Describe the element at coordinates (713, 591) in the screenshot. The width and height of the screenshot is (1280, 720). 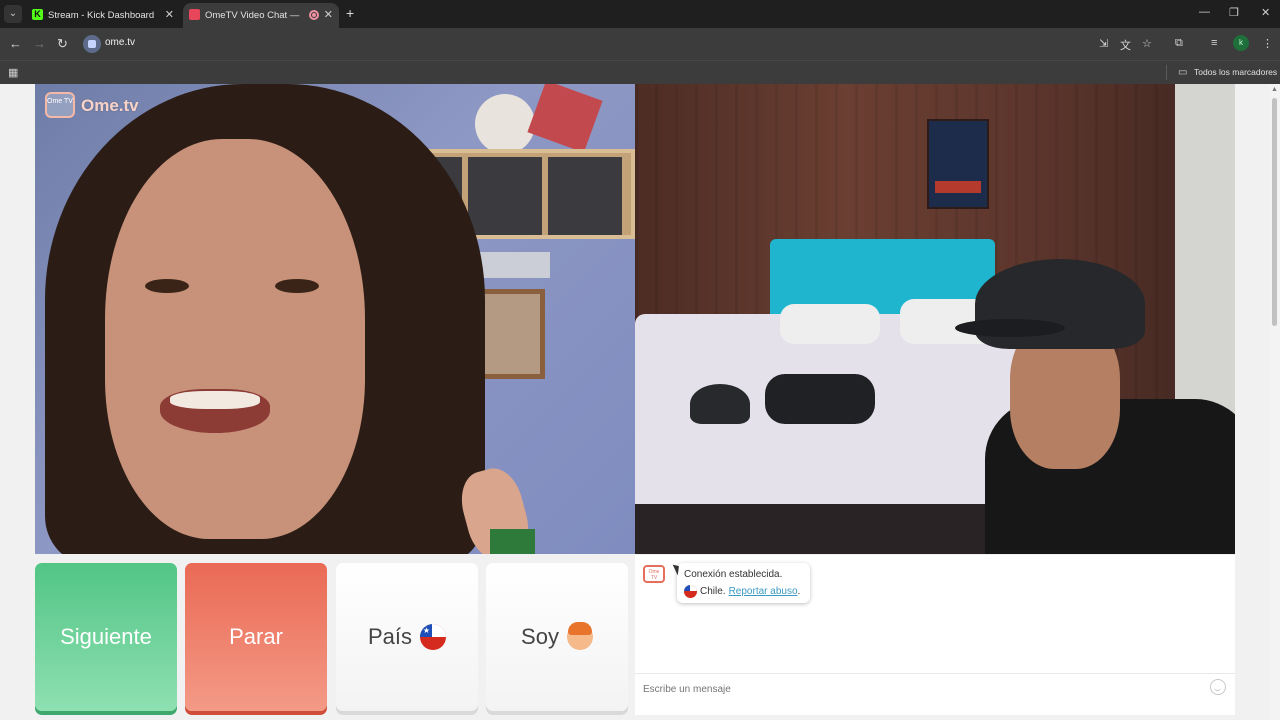
I see `partner-country: Chile.` at that location.